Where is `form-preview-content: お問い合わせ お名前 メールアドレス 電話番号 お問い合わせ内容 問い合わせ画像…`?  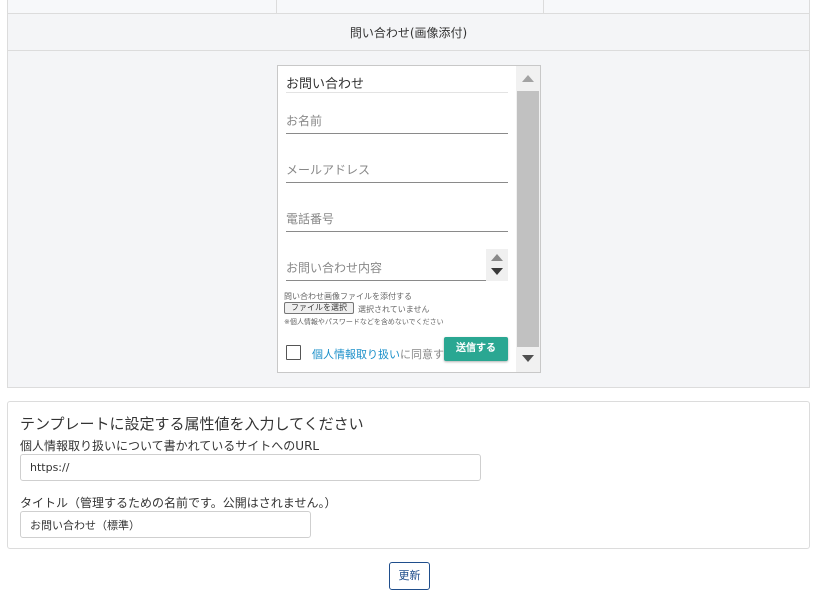
form-preview-content: お問い合わせ お名前 メールアドレス 電話番号 お問い合わせ内容 問い合わせ画像… is located at coordinates (397, 219).